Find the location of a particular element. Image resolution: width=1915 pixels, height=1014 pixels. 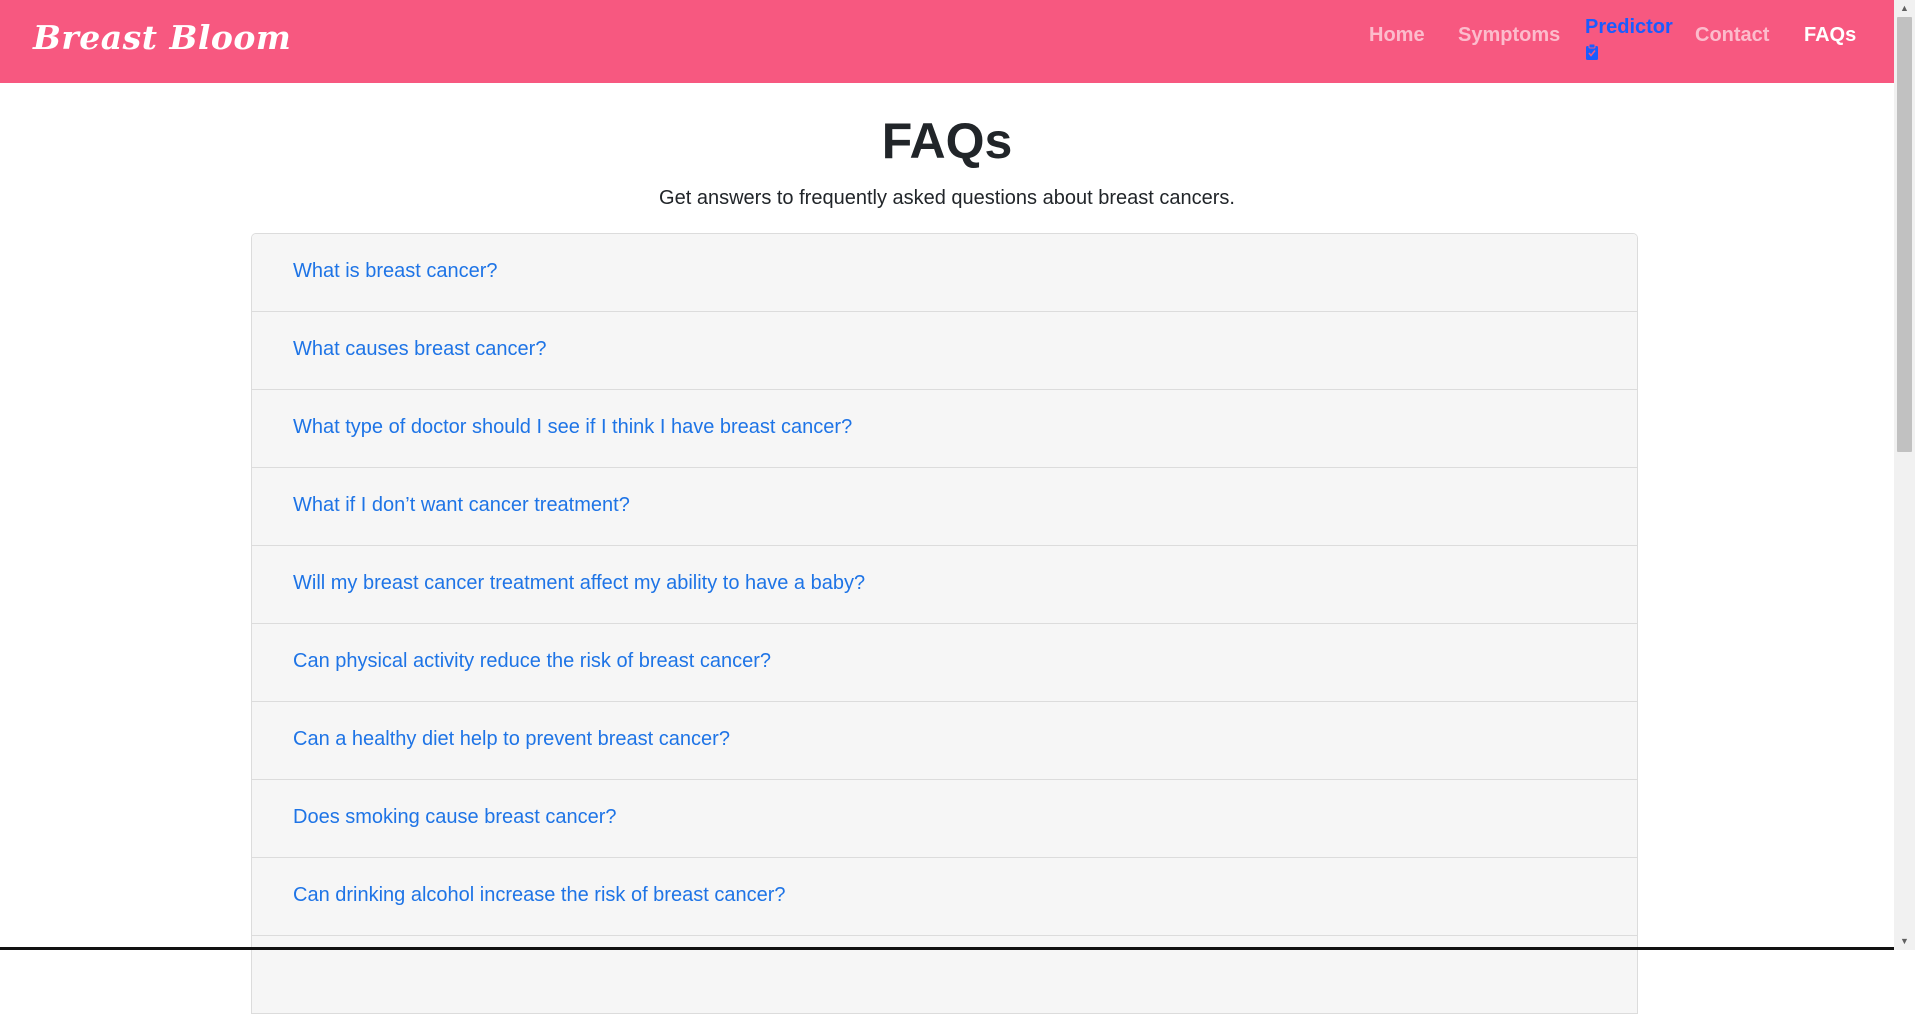

page-title: FAQs is located at coordinates (947, 141).